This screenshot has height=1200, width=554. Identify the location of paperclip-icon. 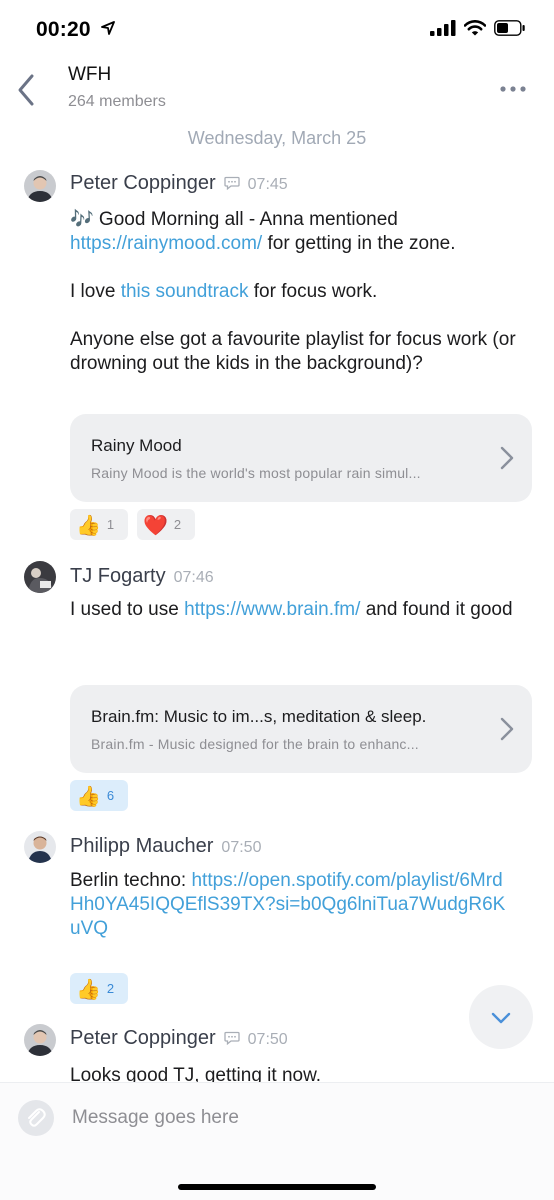
(37, 1117).